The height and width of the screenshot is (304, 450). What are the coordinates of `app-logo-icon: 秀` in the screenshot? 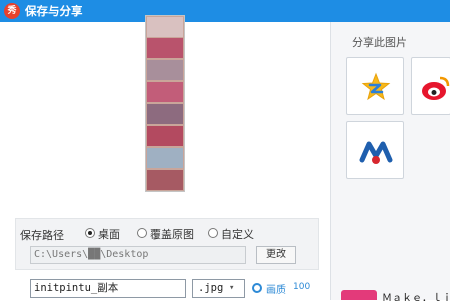 It's located at (12, 11).